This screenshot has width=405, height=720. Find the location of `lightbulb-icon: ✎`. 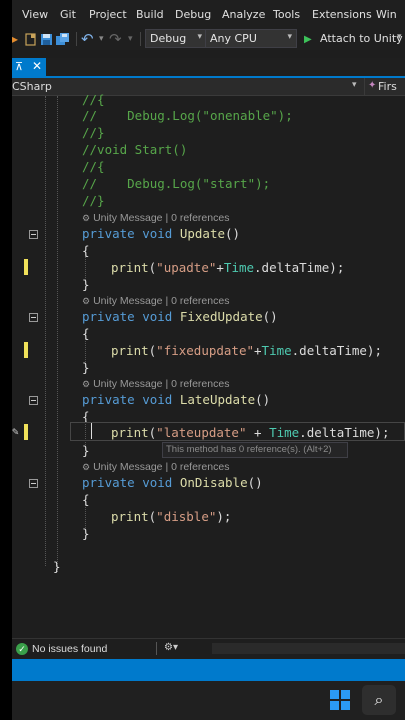

lightbulb-icon: ✎ is located at coordinates (15, 431).